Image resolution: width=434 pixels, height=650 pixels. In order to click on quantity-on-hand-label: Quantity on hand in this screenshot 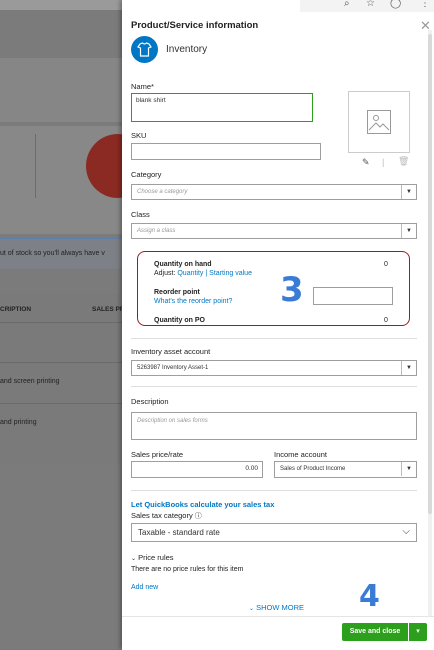, I will do `click(183, 264)`.